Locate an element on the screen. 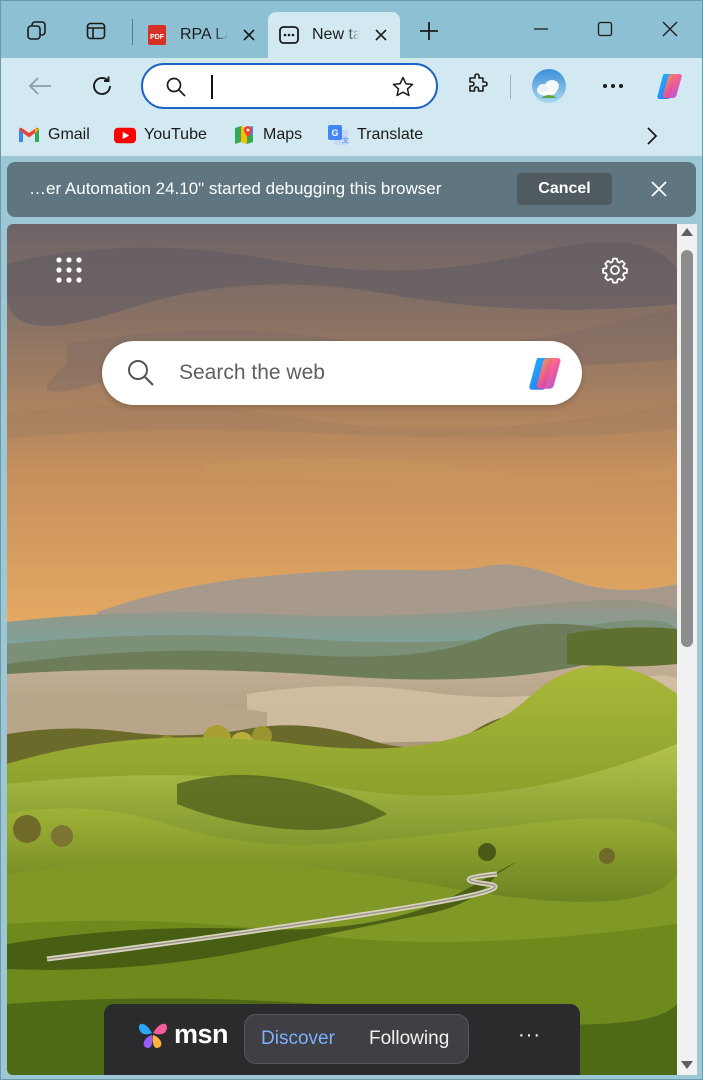  msn-logo: msn is located at coordinates (182, 1034).